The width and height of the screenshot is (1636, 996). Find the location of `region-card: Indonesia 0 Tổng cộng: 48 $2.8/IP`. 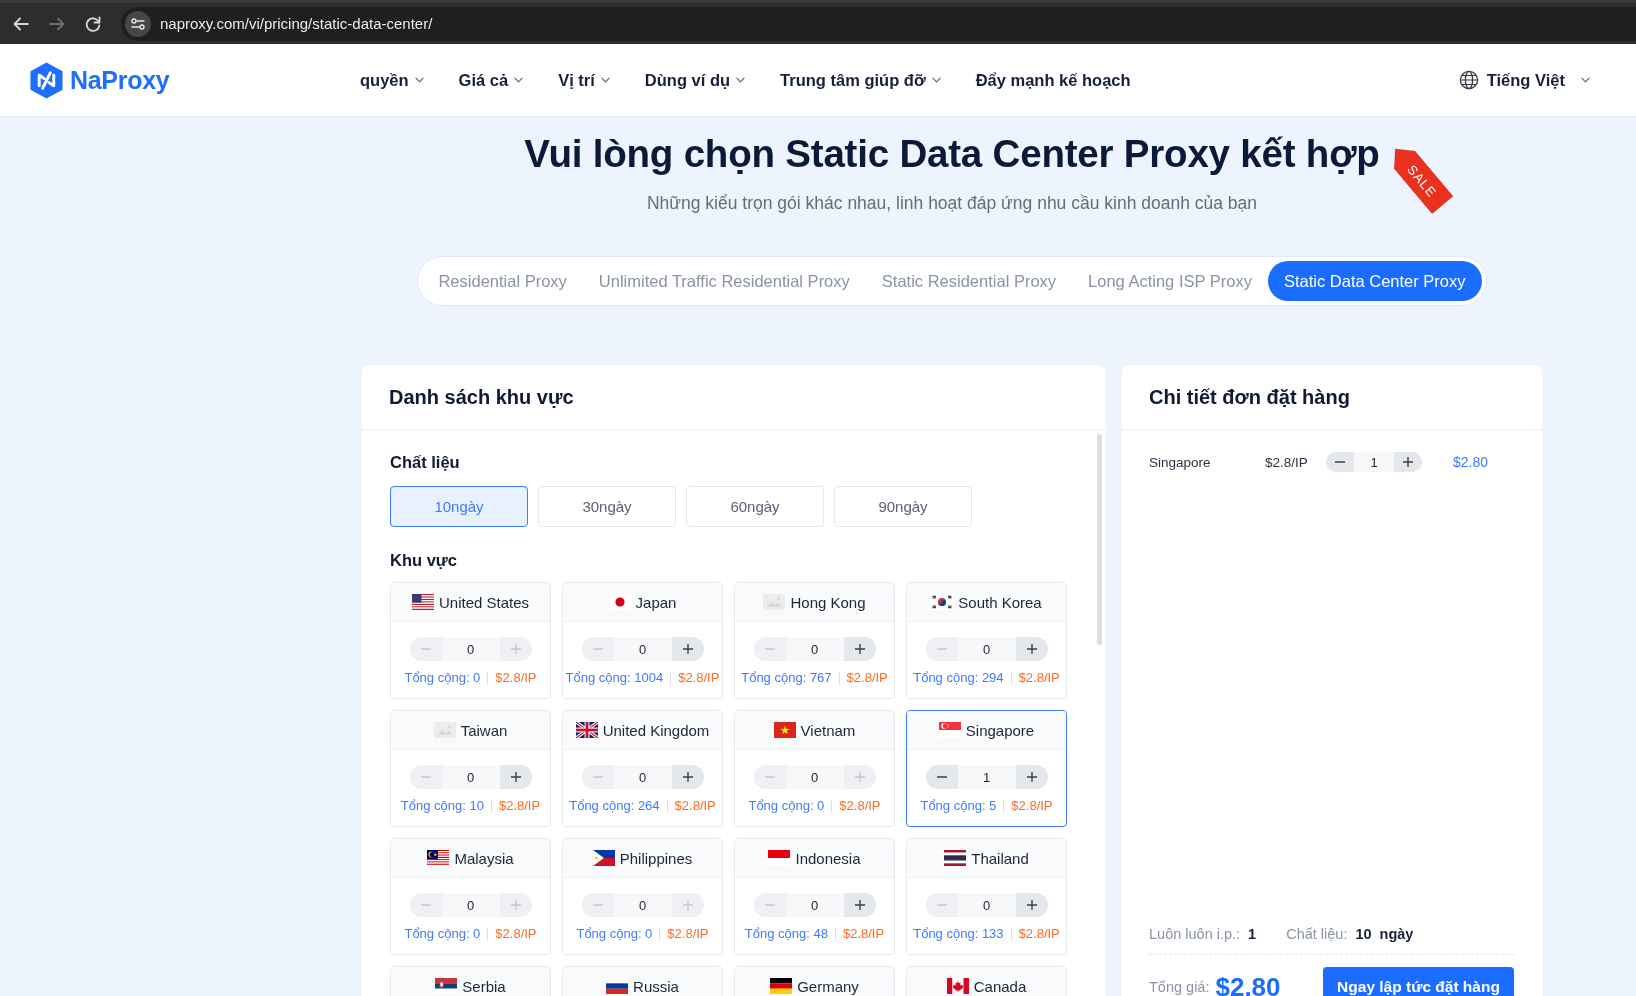

region-card: Indonesia 0 Tổng cộng: 48 $2.8/IP is located at coordinates (814, 896).